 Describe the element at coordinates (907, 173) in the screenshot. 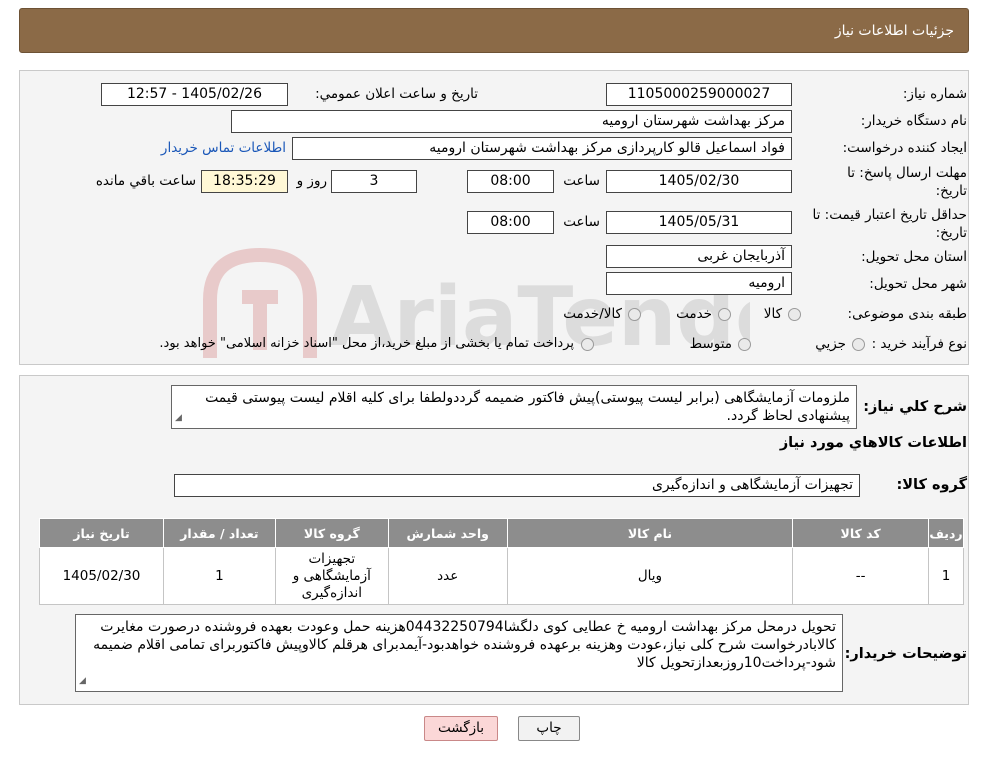

I see `deadline-label: مهلت ارسال پاسخ: تا` at that location.